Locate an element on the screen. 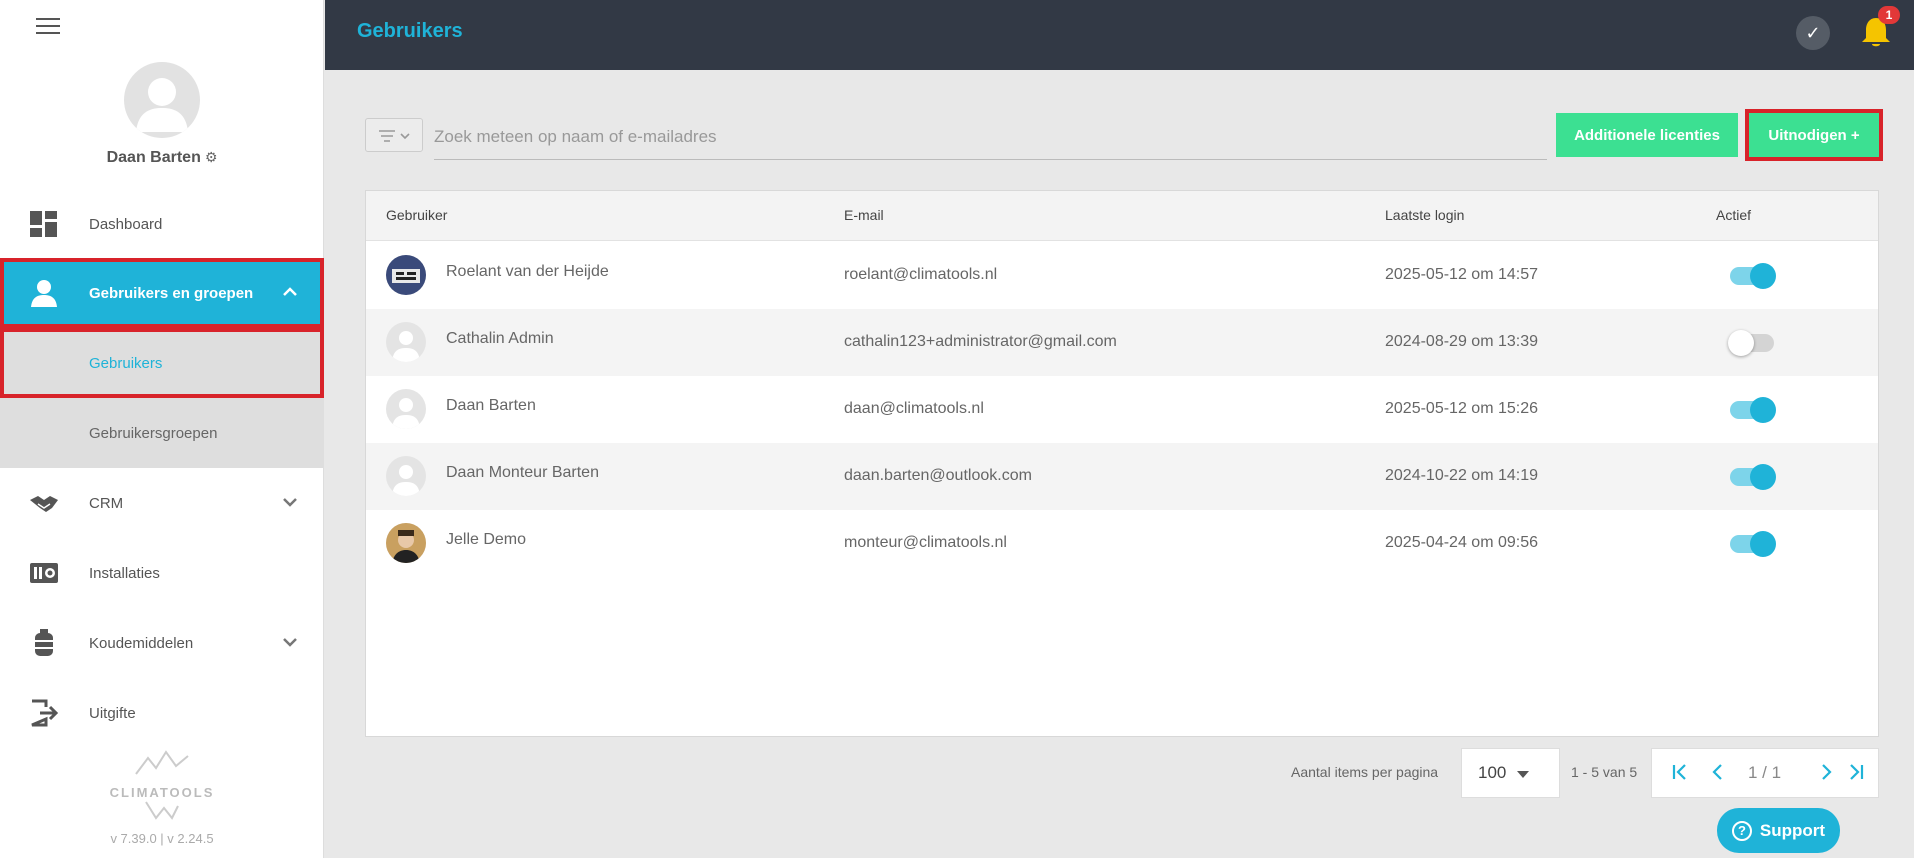  user-email: roelant@climatools.nl is located at coordinates (921, 274).